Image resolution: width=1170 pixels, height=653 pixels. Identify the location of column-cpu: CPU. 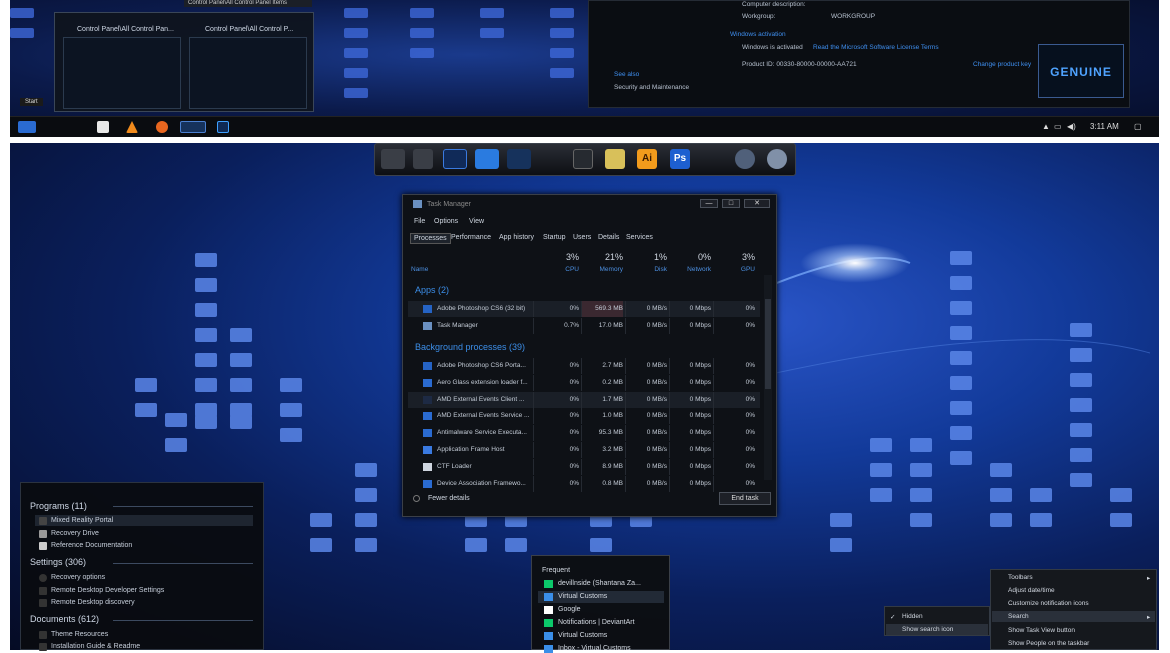
(556, 269).